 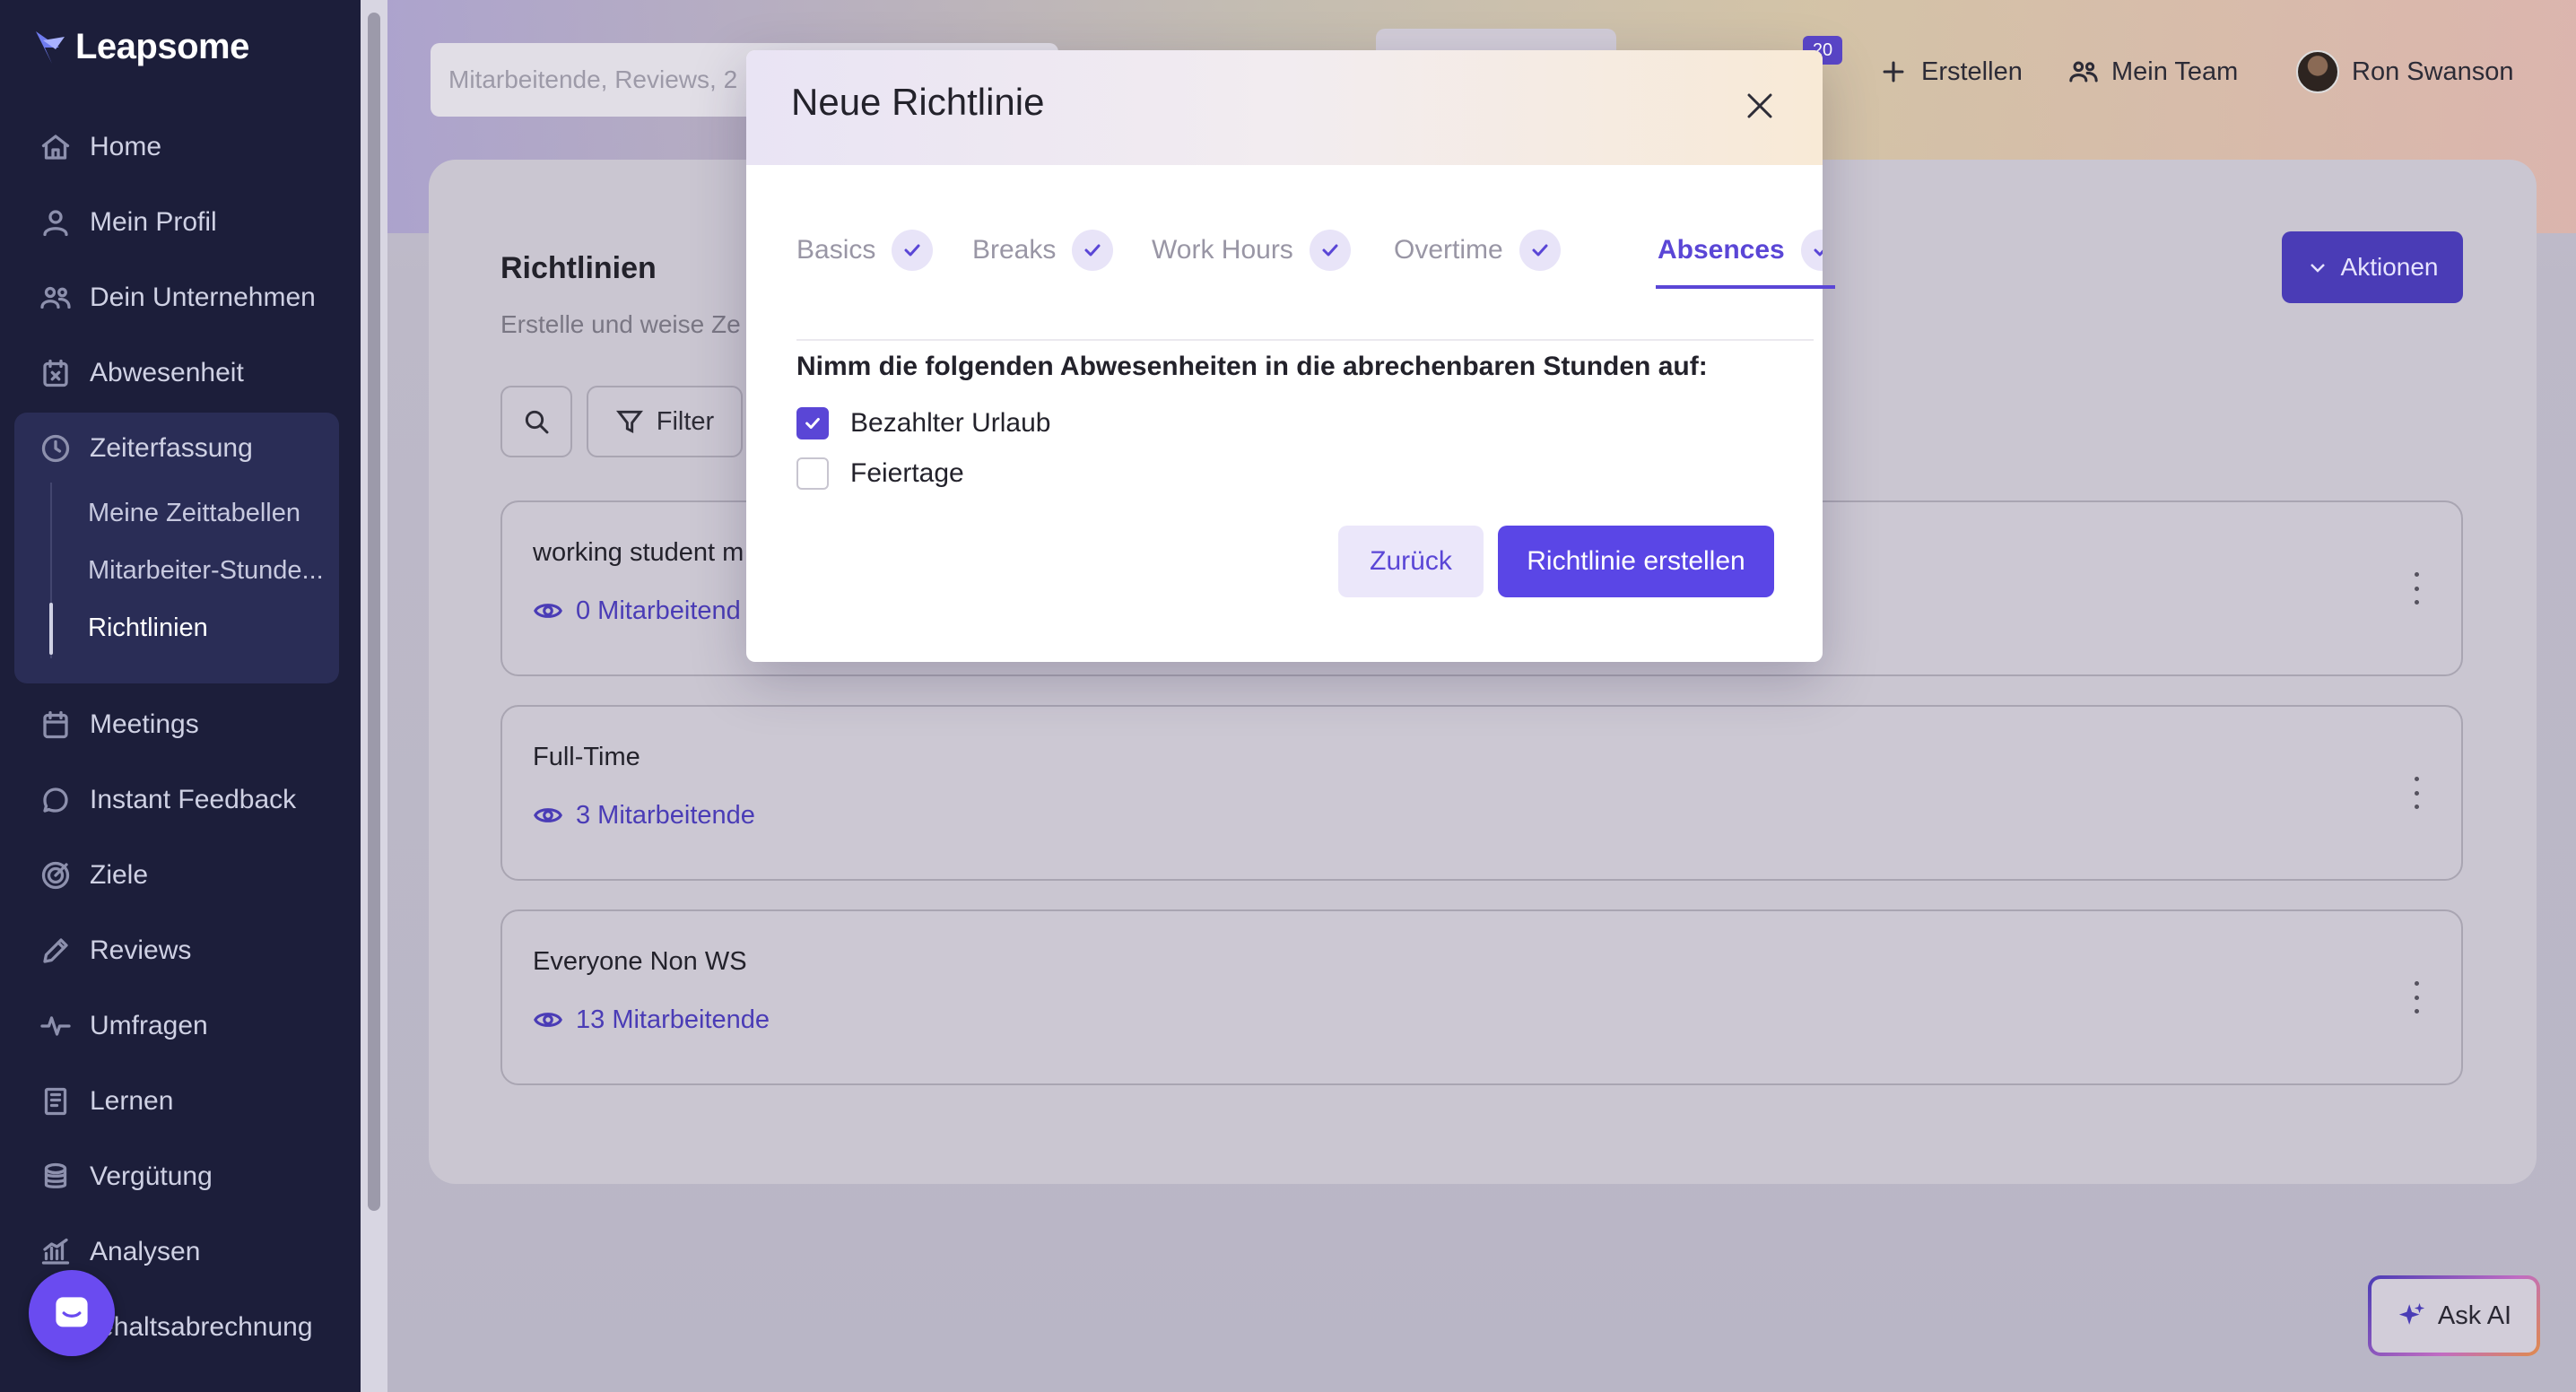 I want to click on tab-work-hours: Work Hours, so click(x=1251, y=285).